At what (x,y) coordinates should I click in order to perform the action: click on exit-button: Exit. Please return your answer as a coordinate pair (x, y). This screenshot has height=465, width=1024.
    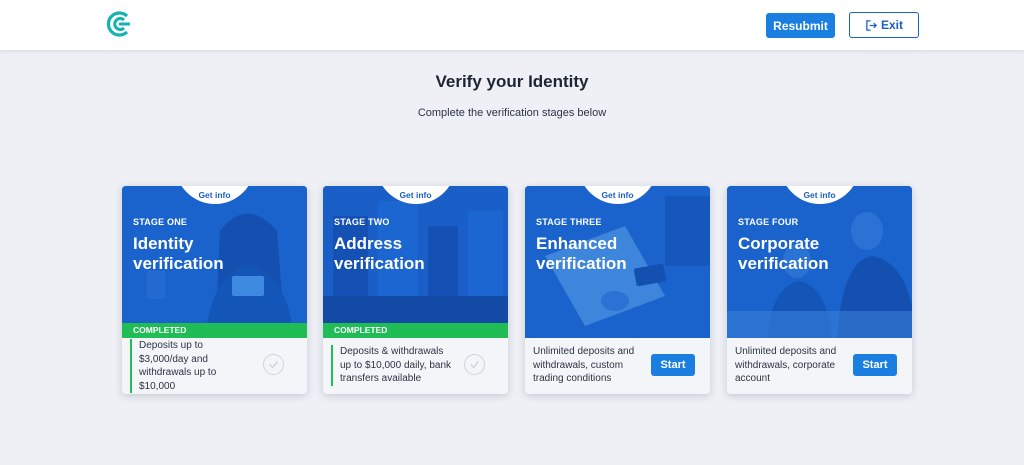
    Looking at the image, I should click on (884, 25).